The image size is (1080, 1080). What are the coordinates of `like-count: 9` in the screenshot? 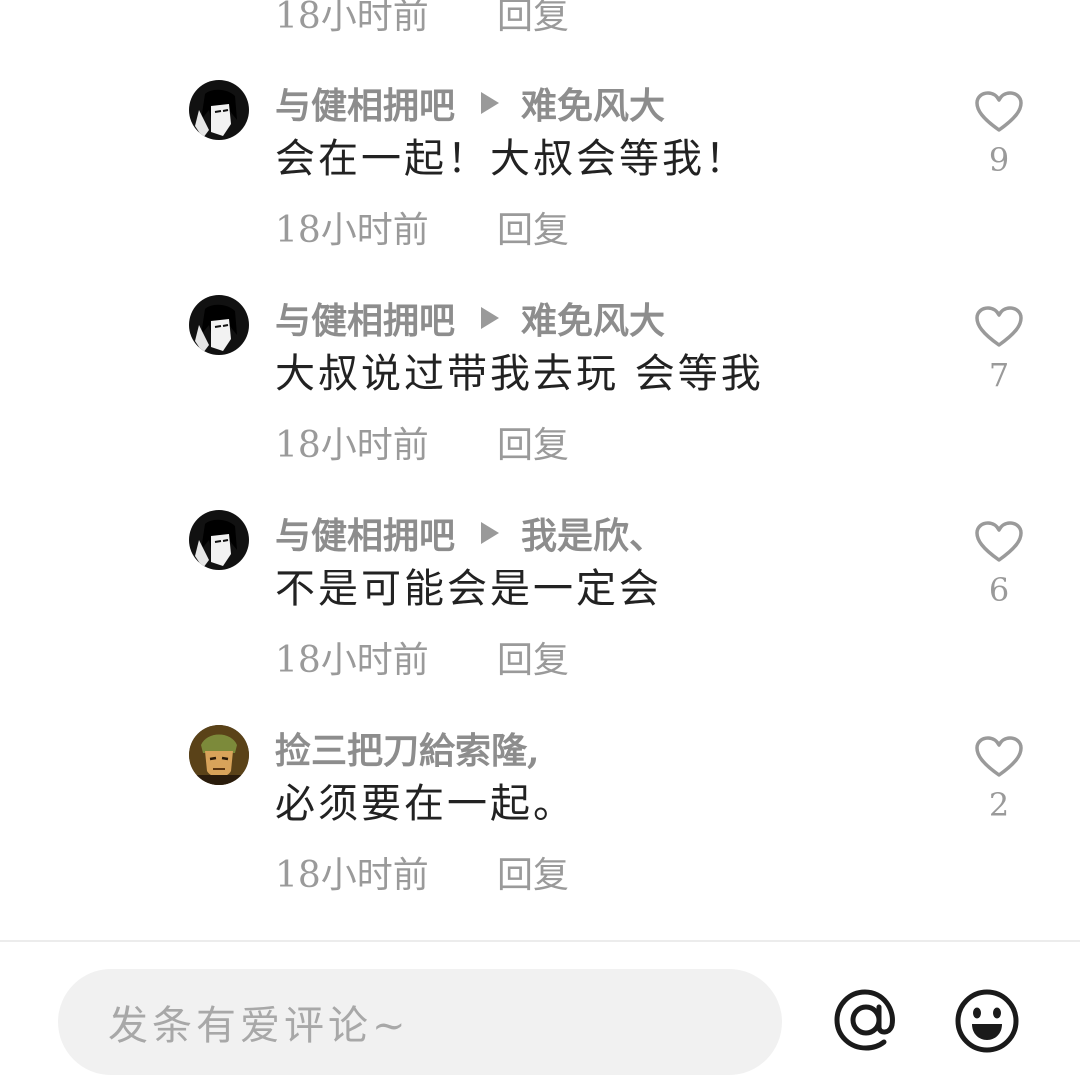 It's located at (999, 160).